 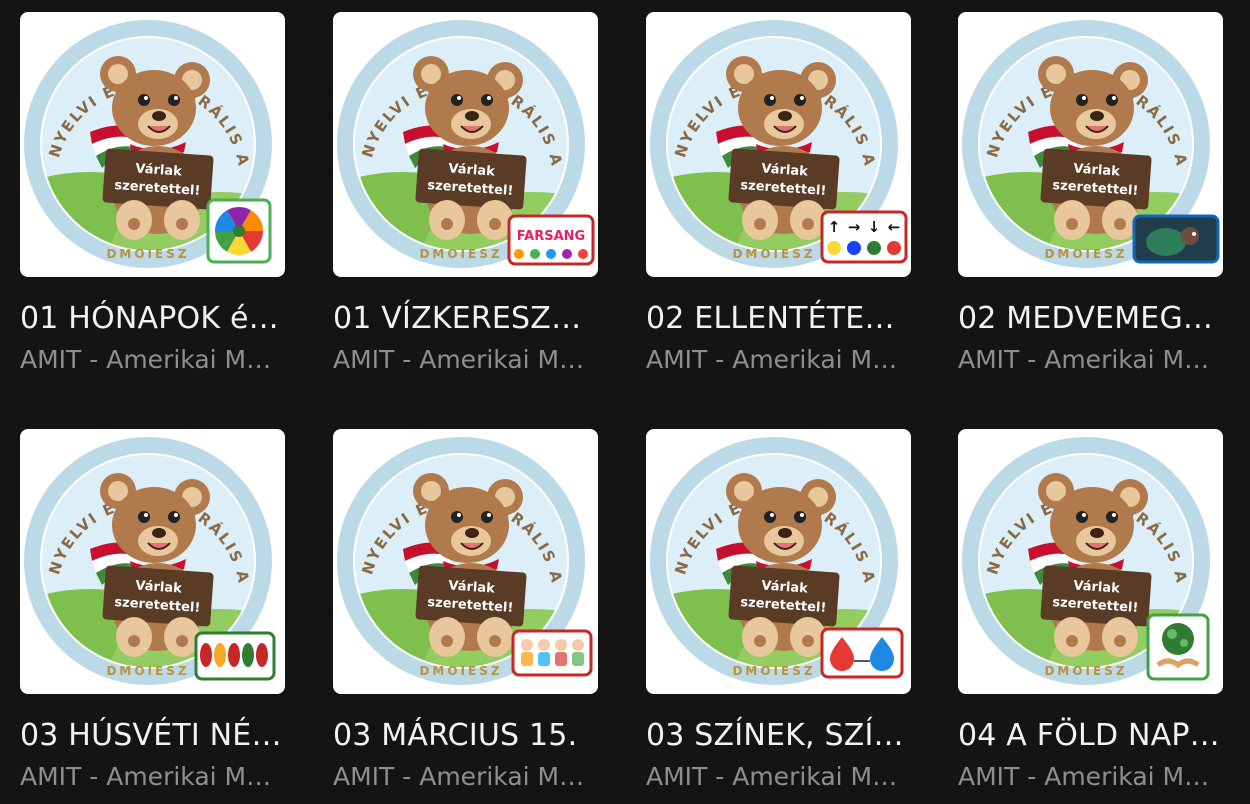 What do you see at coordinates (1176, 239) in the screenshot?
I see `bear-cave-icon` at bounding box center [1176, 239].